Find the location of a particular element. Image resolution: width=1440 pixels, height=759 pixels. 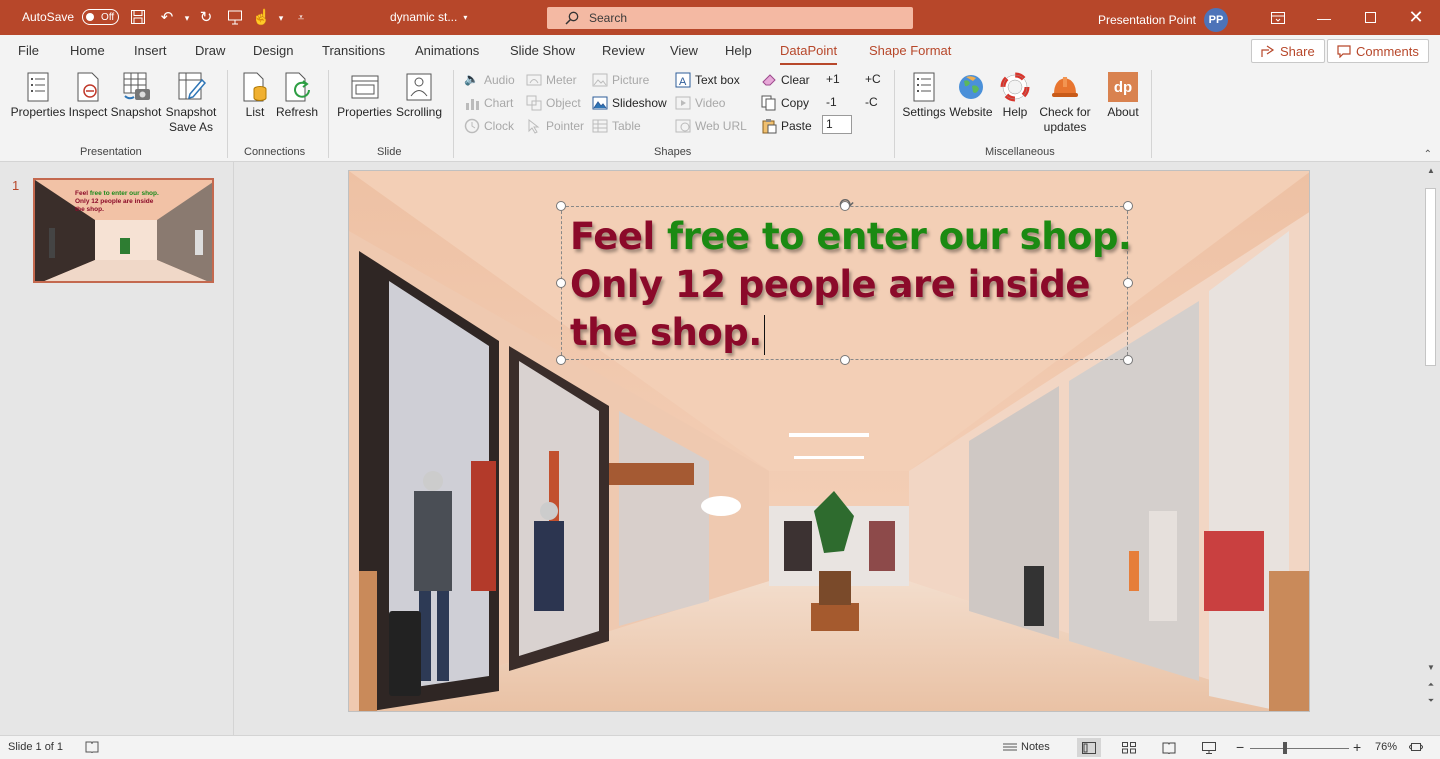

inspect-button: Inspect is located at coordinates (88, 92).